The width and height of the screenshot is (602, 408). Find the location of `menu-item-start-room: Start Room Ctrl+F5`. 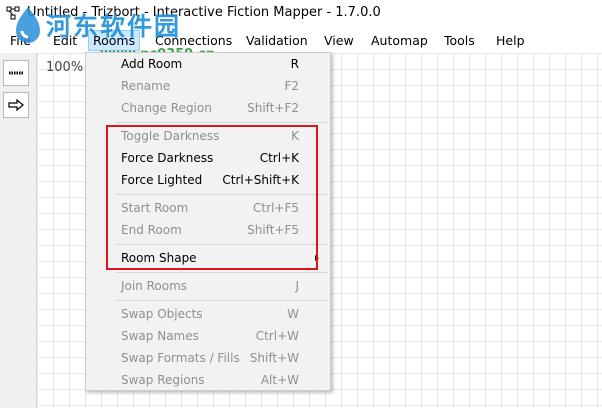

menu-item-start-room: Start Room Ctrl+F5 is located at coordinates (208, 208).